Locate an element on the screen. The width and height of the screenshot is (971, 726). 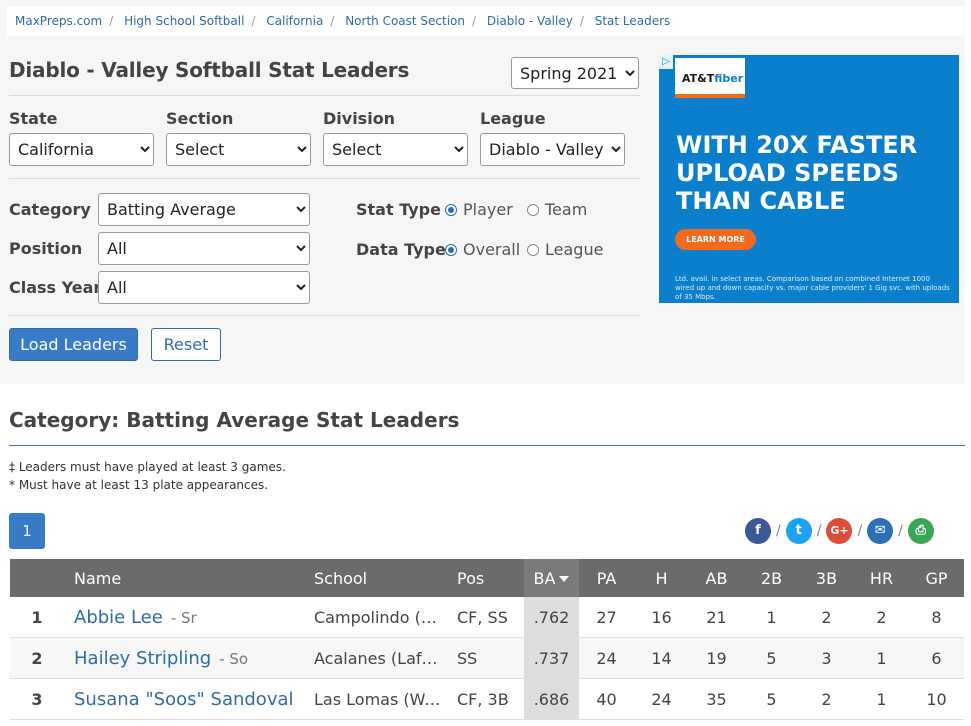
player-class-year: - So is located at coordinates (234, 658).